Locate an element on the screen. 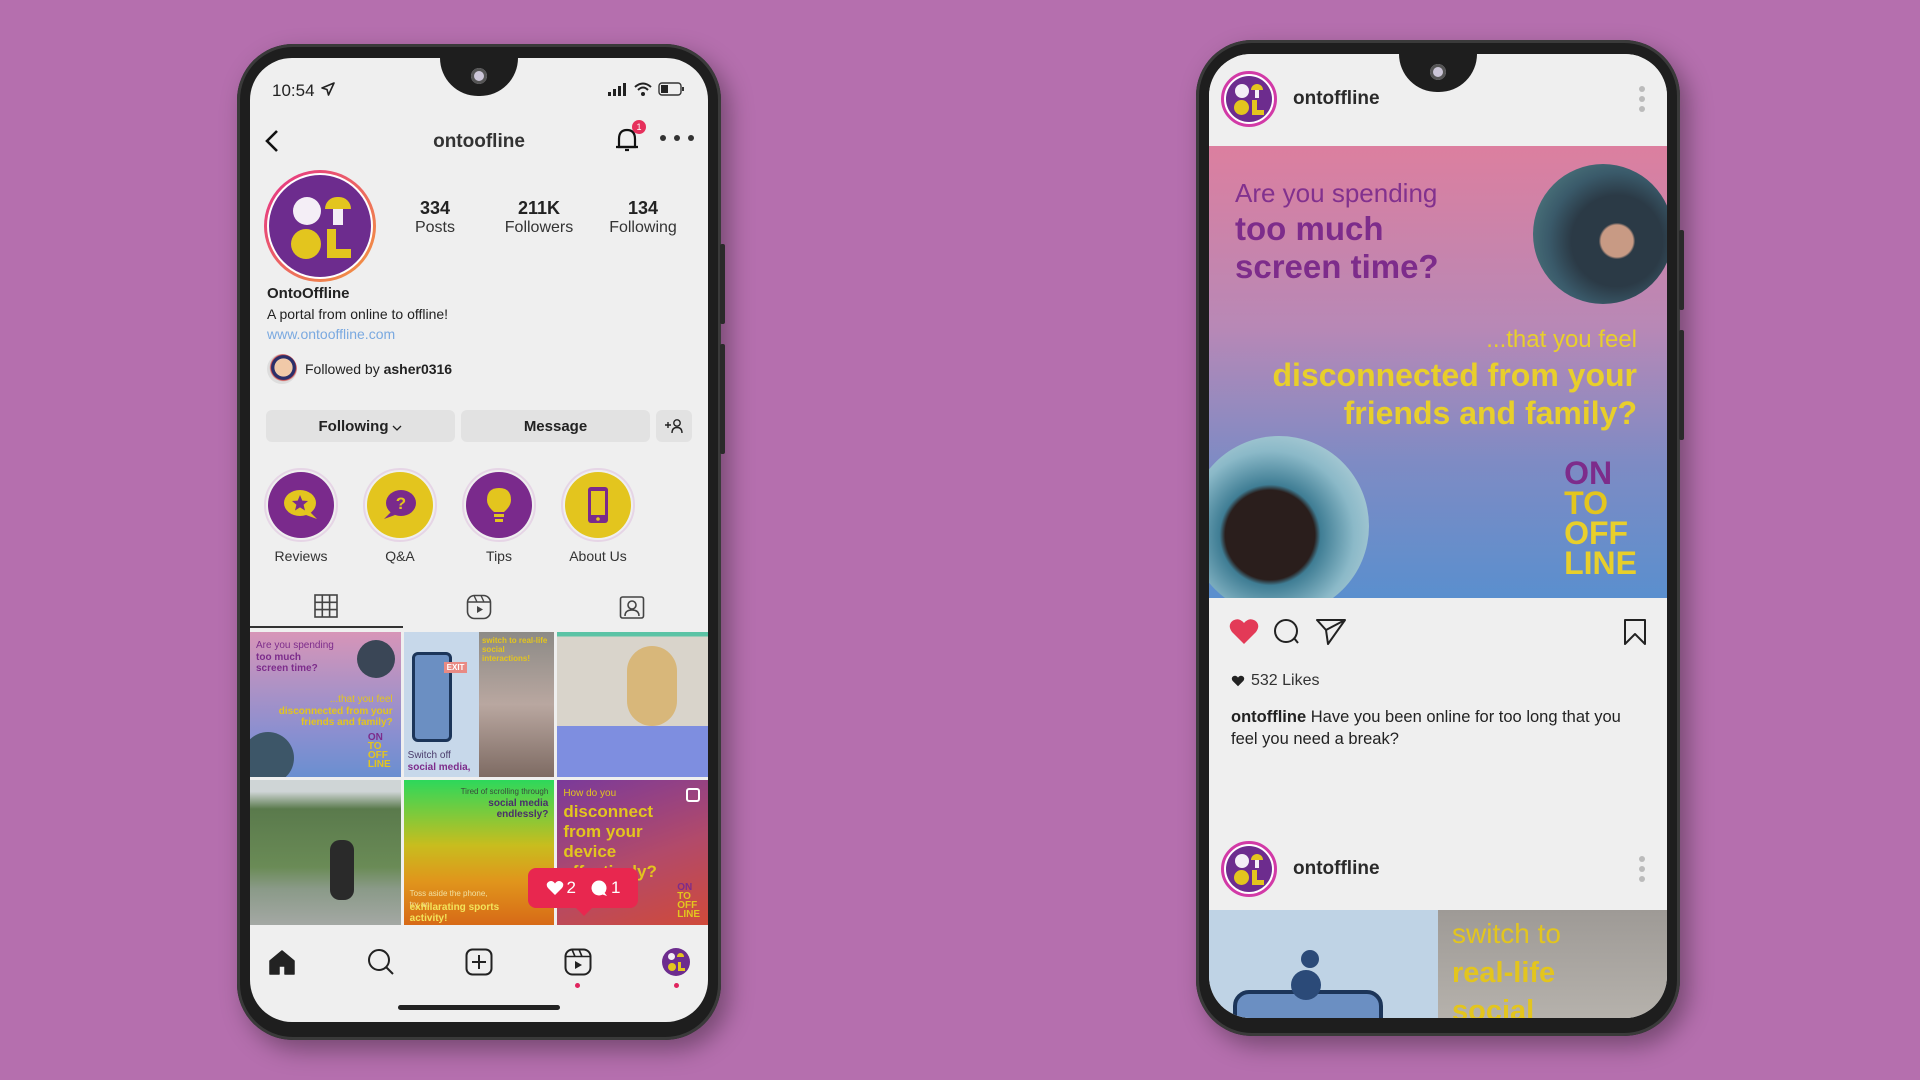  nav-reels is located at coordinates (578, 967).